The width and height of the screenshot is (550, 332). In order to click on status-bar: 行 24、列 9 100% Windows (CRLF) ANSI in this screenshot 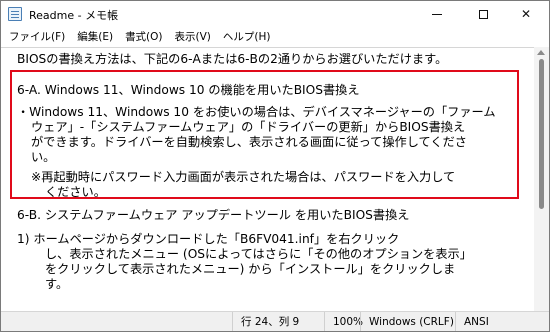, I will do `click(275, 321)`.